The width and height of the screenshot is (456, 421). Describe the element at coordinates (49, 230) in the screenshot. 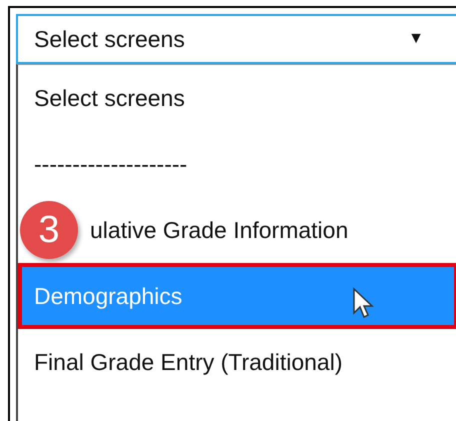

I see `step-badge: 3` at that location.